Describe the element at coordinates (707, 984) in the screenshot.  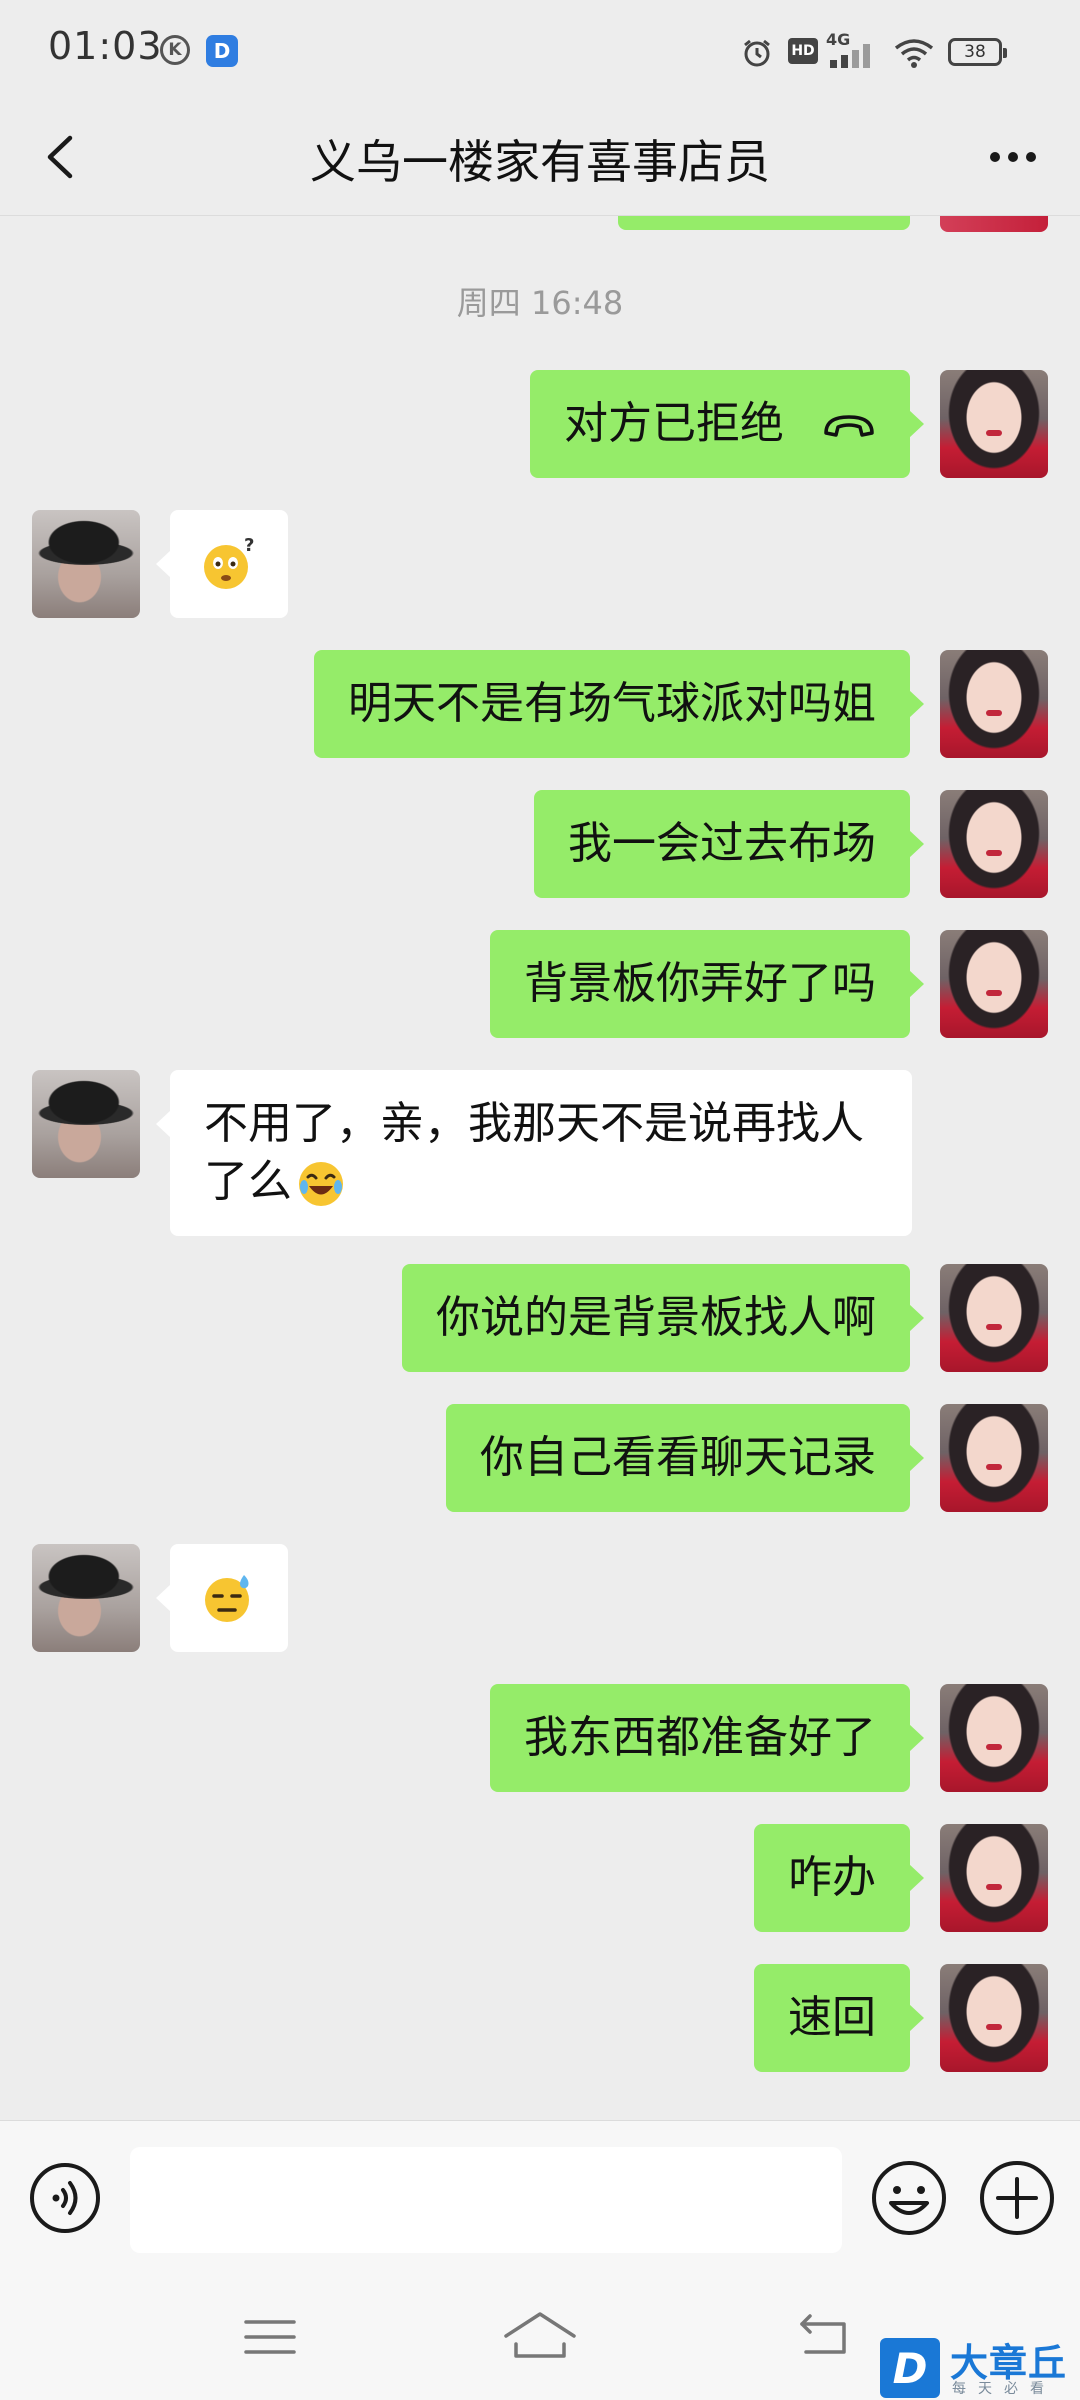
I see `message-bubble: 背景板你弄好了吗` at that location.